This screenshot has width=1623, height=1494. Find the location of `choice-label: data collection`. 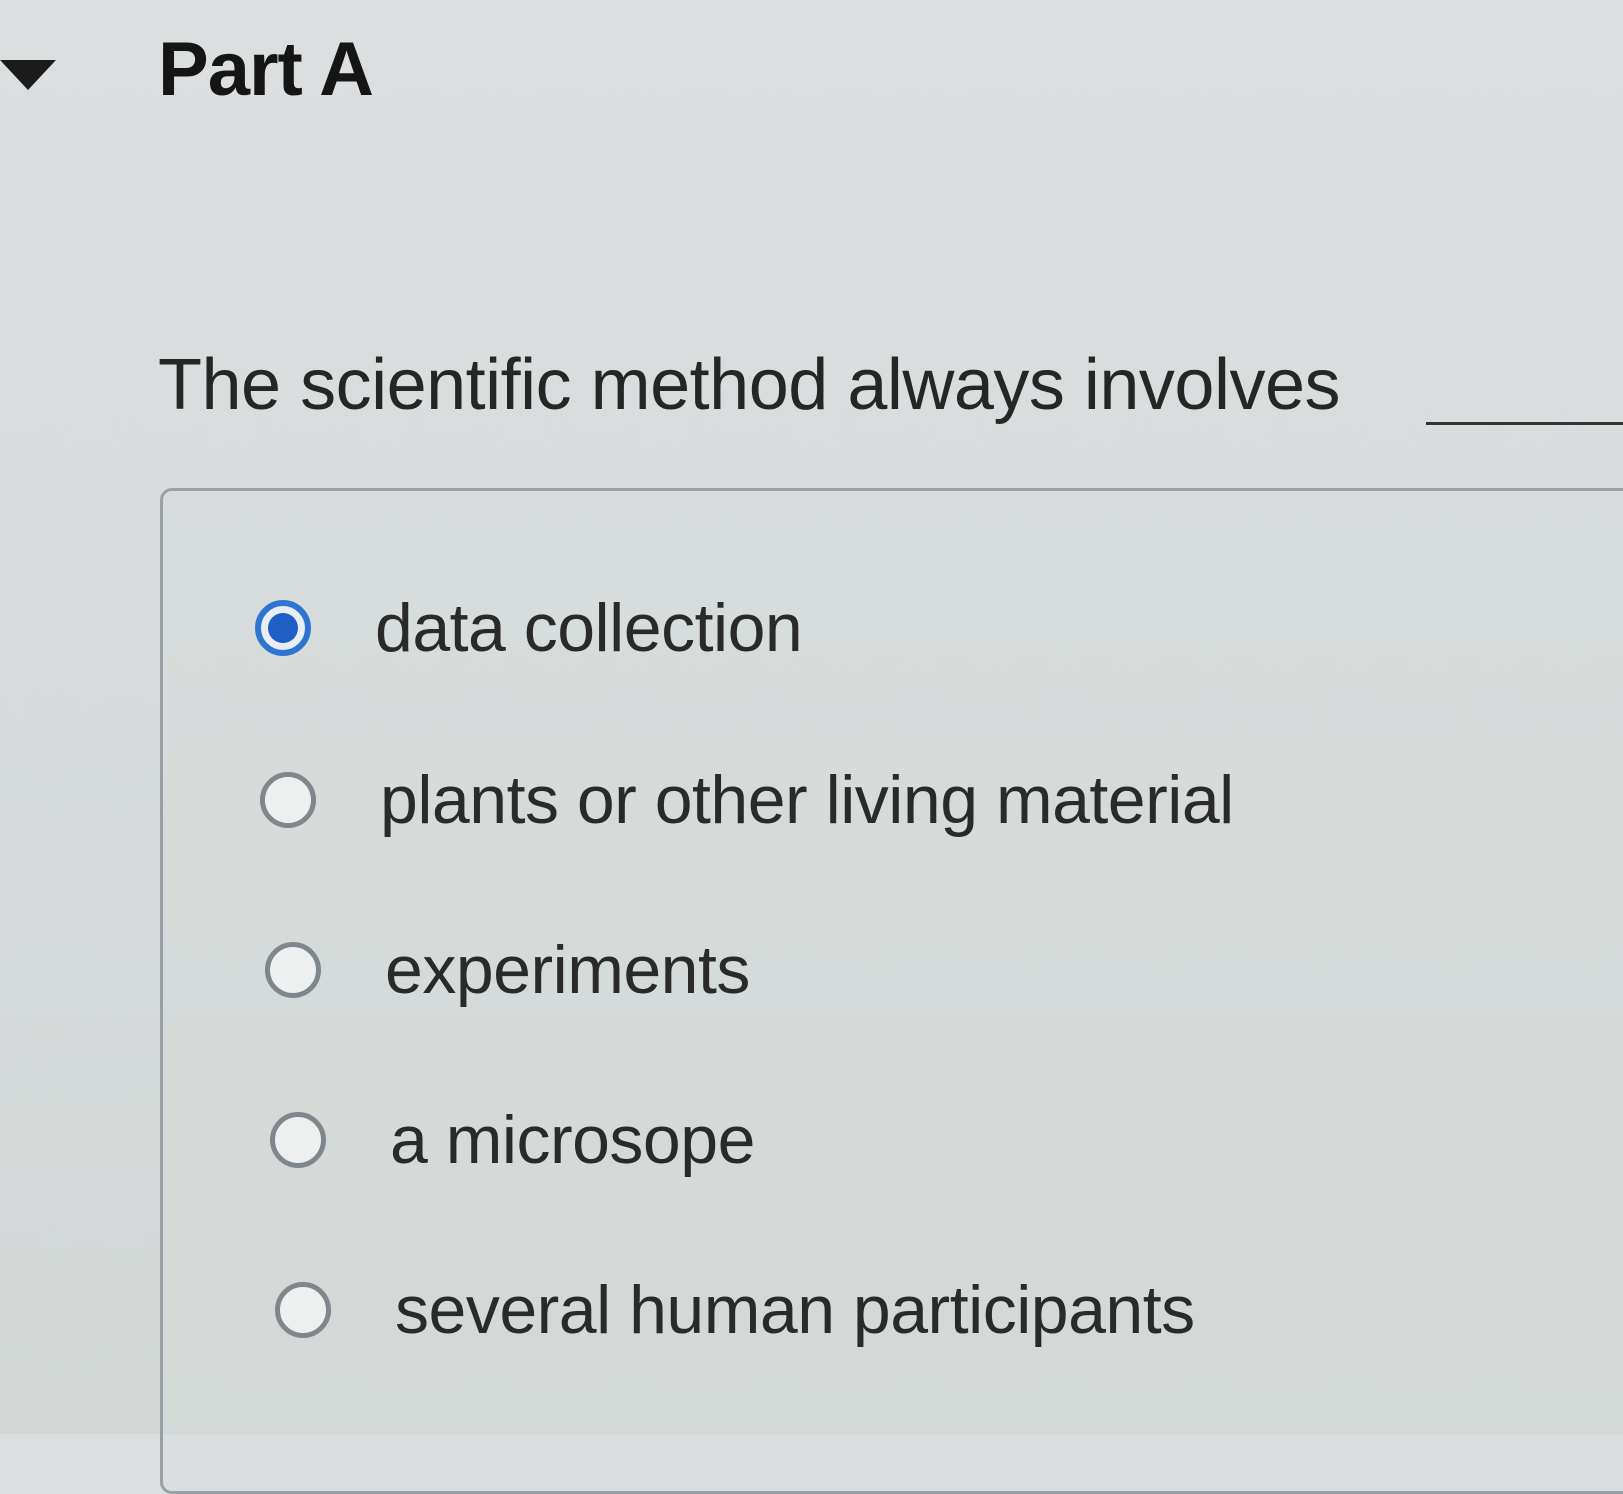

choice-label: data collection is located at coordinates (589, 628).